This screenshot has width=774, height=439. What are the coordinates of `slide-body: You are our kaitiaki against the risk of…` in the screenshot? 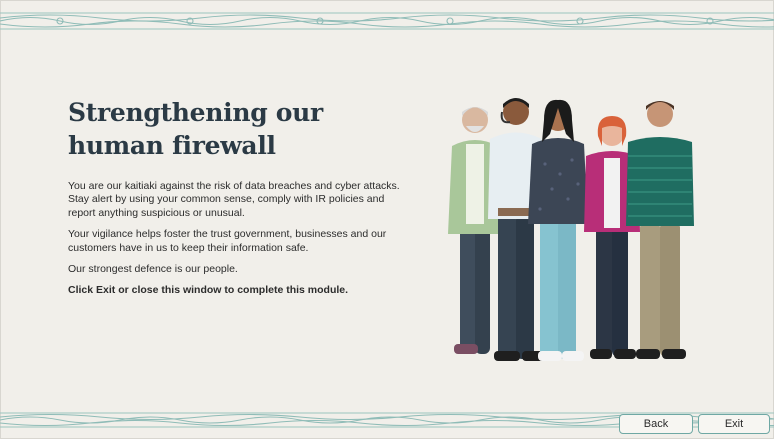 It's located at (238, 243).